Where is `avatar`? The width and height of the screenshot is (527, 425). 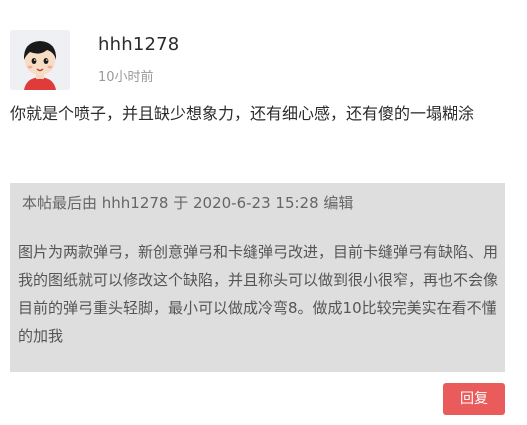 avatar is located at coordinates (40, 60).